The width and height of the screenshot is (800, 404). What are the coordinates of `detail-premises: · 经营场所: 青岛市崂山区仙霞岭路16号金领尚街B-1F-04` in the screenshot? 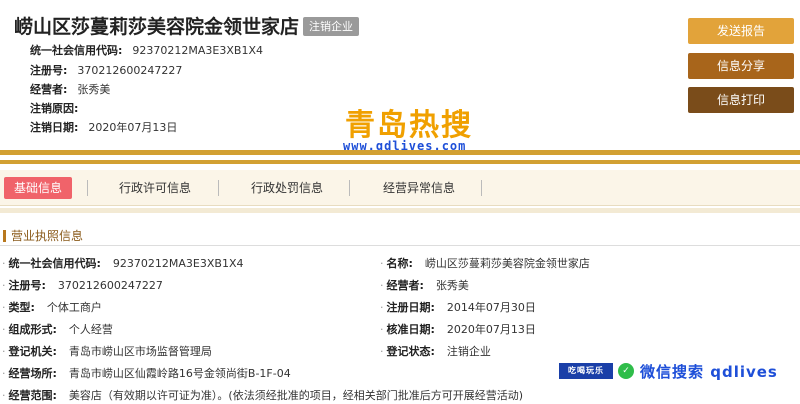 It's located at (146, 373).